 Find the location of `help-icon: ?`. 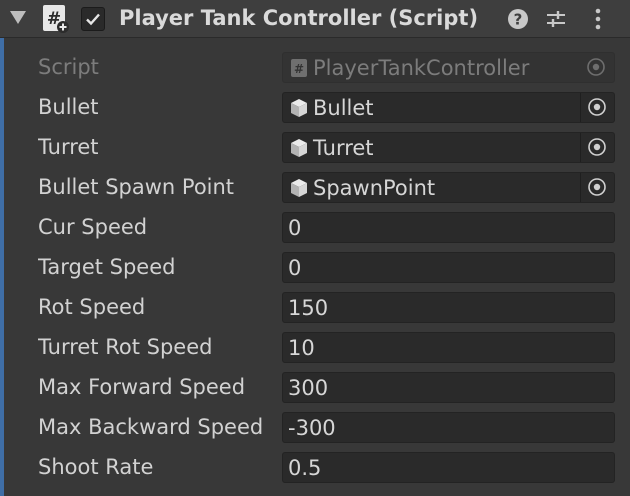

help-icon: ? is located at coordinates (518, 19).